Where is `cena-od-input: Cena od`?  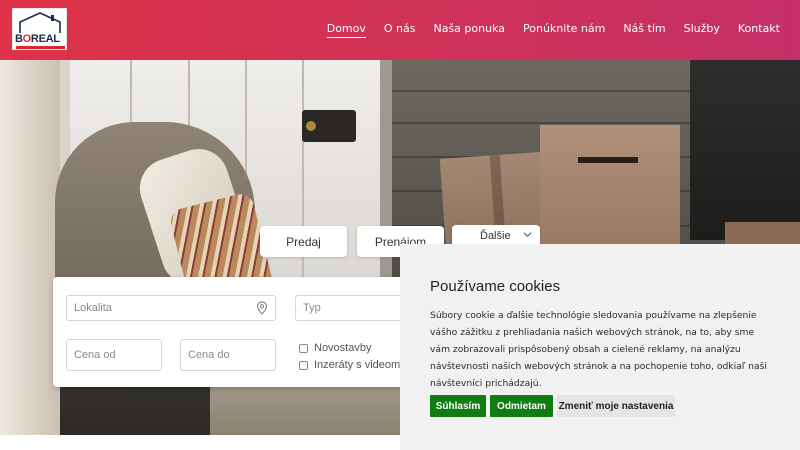
cena-od-input: Cena od is located at coordinates (114, 355).